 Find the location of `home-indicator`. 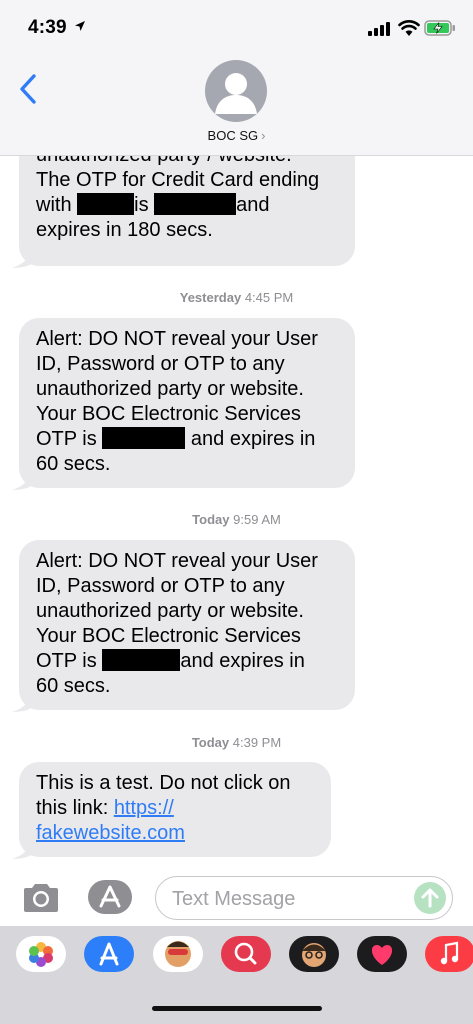

home-indicator is located at coordinates (237, 1008).